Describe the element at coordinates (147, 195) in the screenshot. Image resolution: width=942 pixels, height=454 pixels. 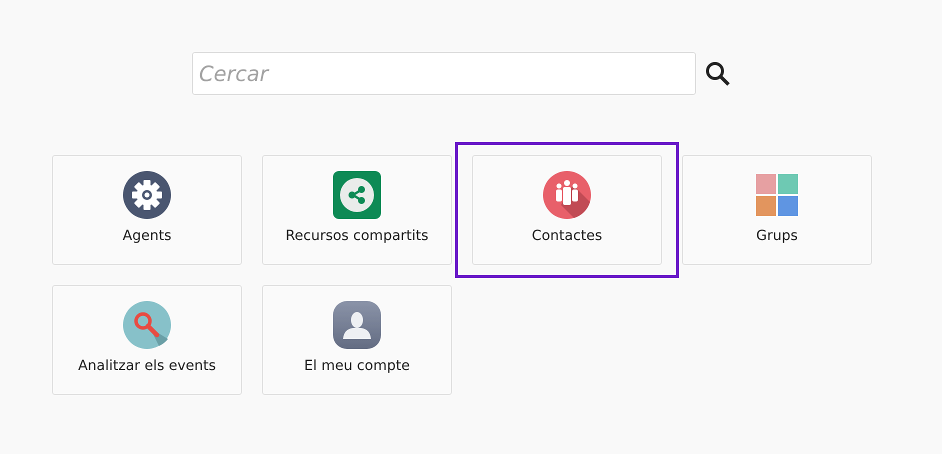
I see `gear-icon` at that location.